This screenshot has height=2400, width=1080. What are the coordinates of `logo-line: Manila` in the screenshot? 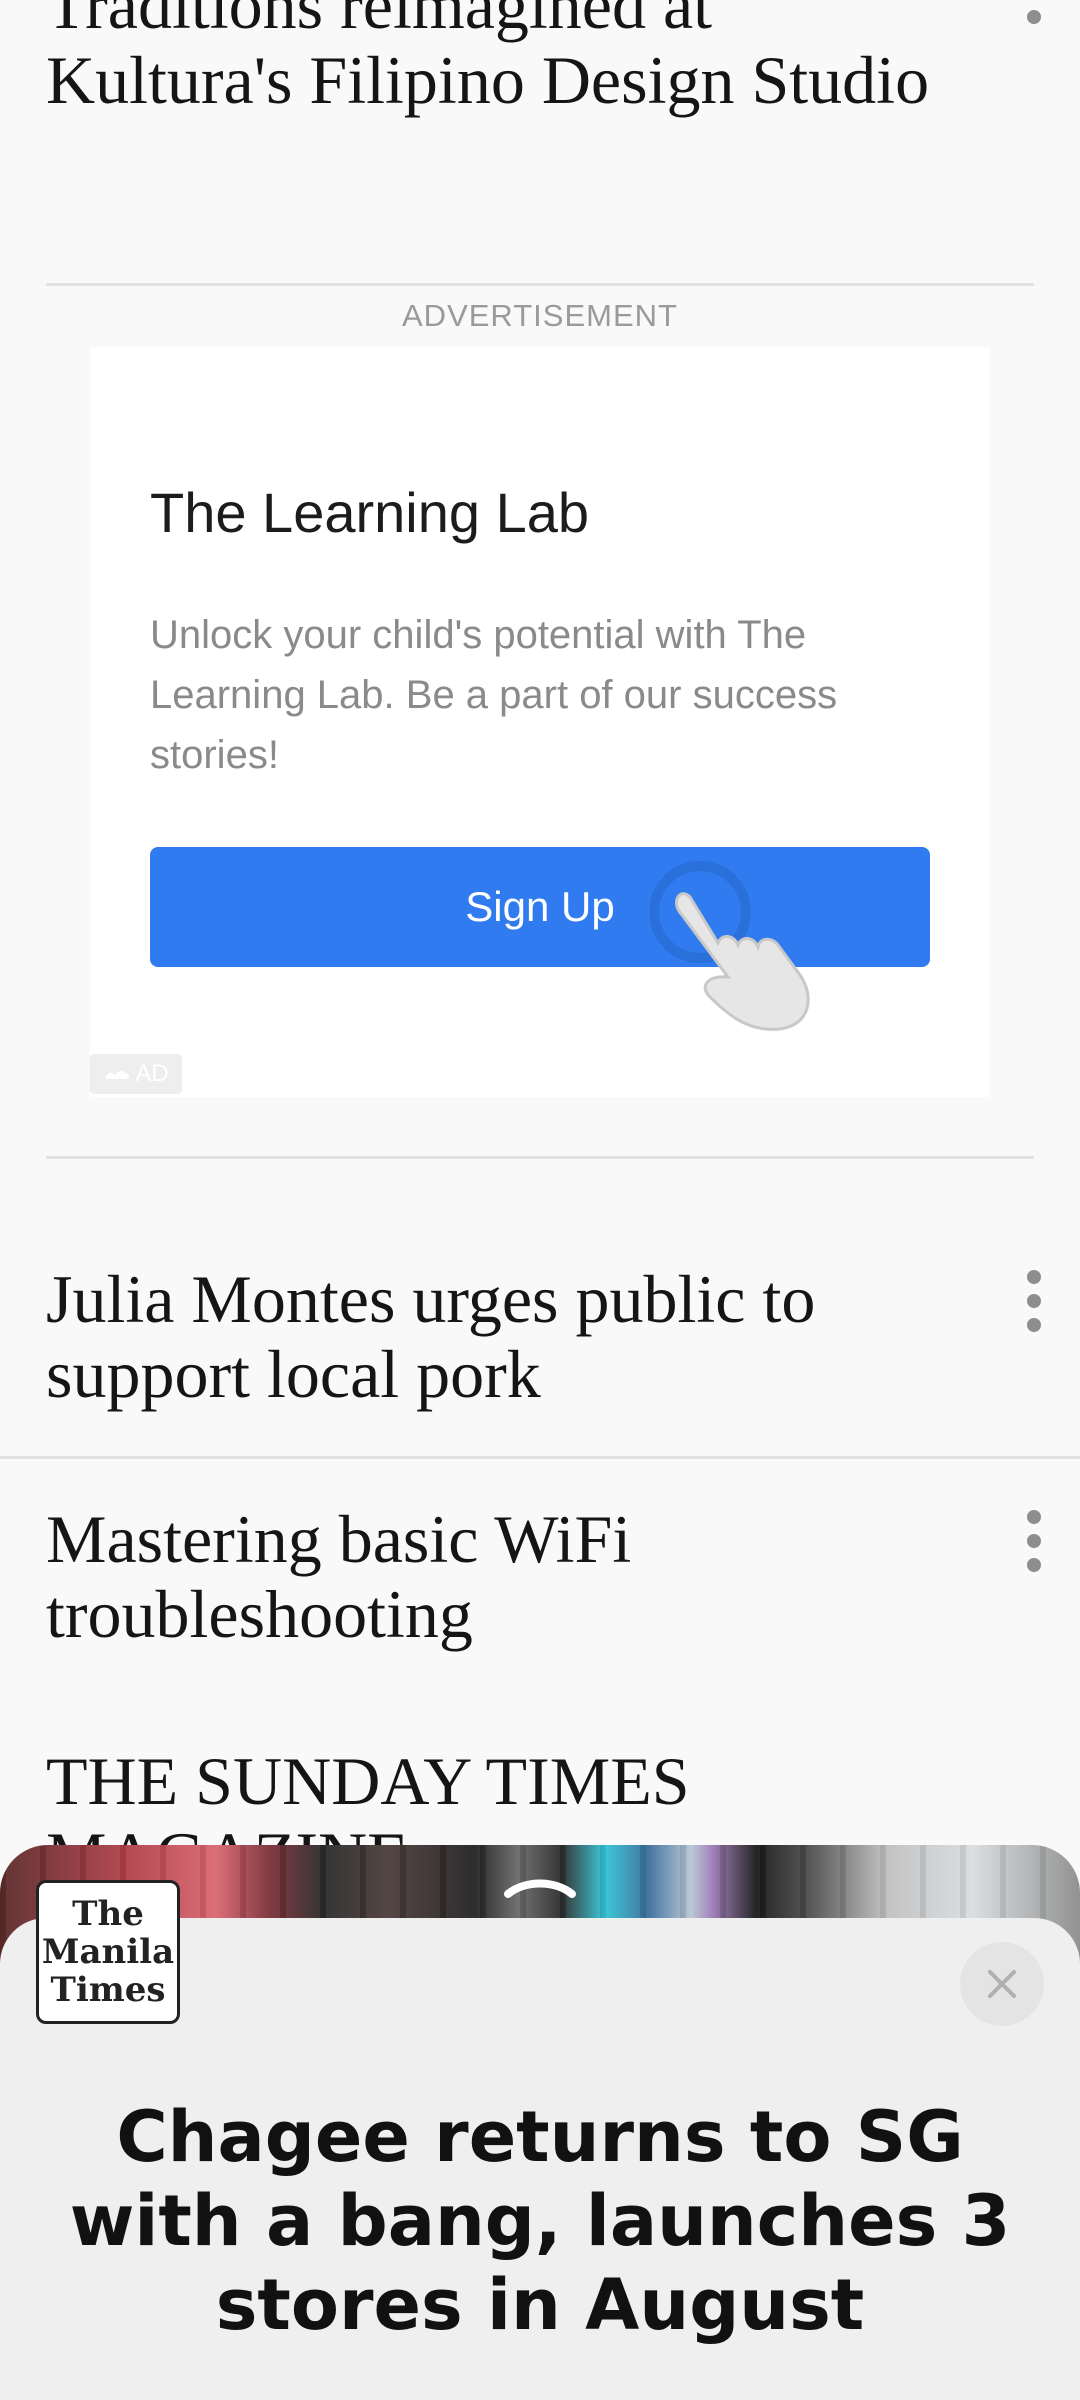 It's located at (108, 1952).